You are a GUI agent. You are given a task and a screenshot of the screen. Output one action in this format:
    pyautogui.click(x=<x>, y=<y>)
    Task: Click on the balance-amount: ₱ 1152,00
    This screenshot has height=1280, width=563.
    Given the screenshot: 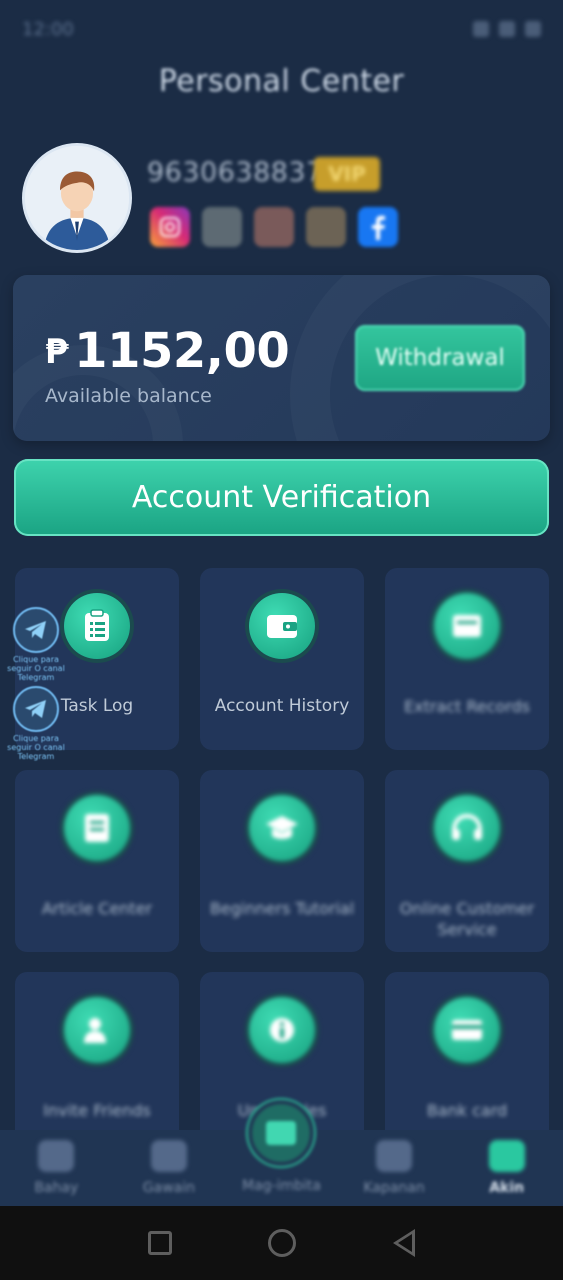 What is the action you would take?
    pyautogui.click(x=167, y=351)
    